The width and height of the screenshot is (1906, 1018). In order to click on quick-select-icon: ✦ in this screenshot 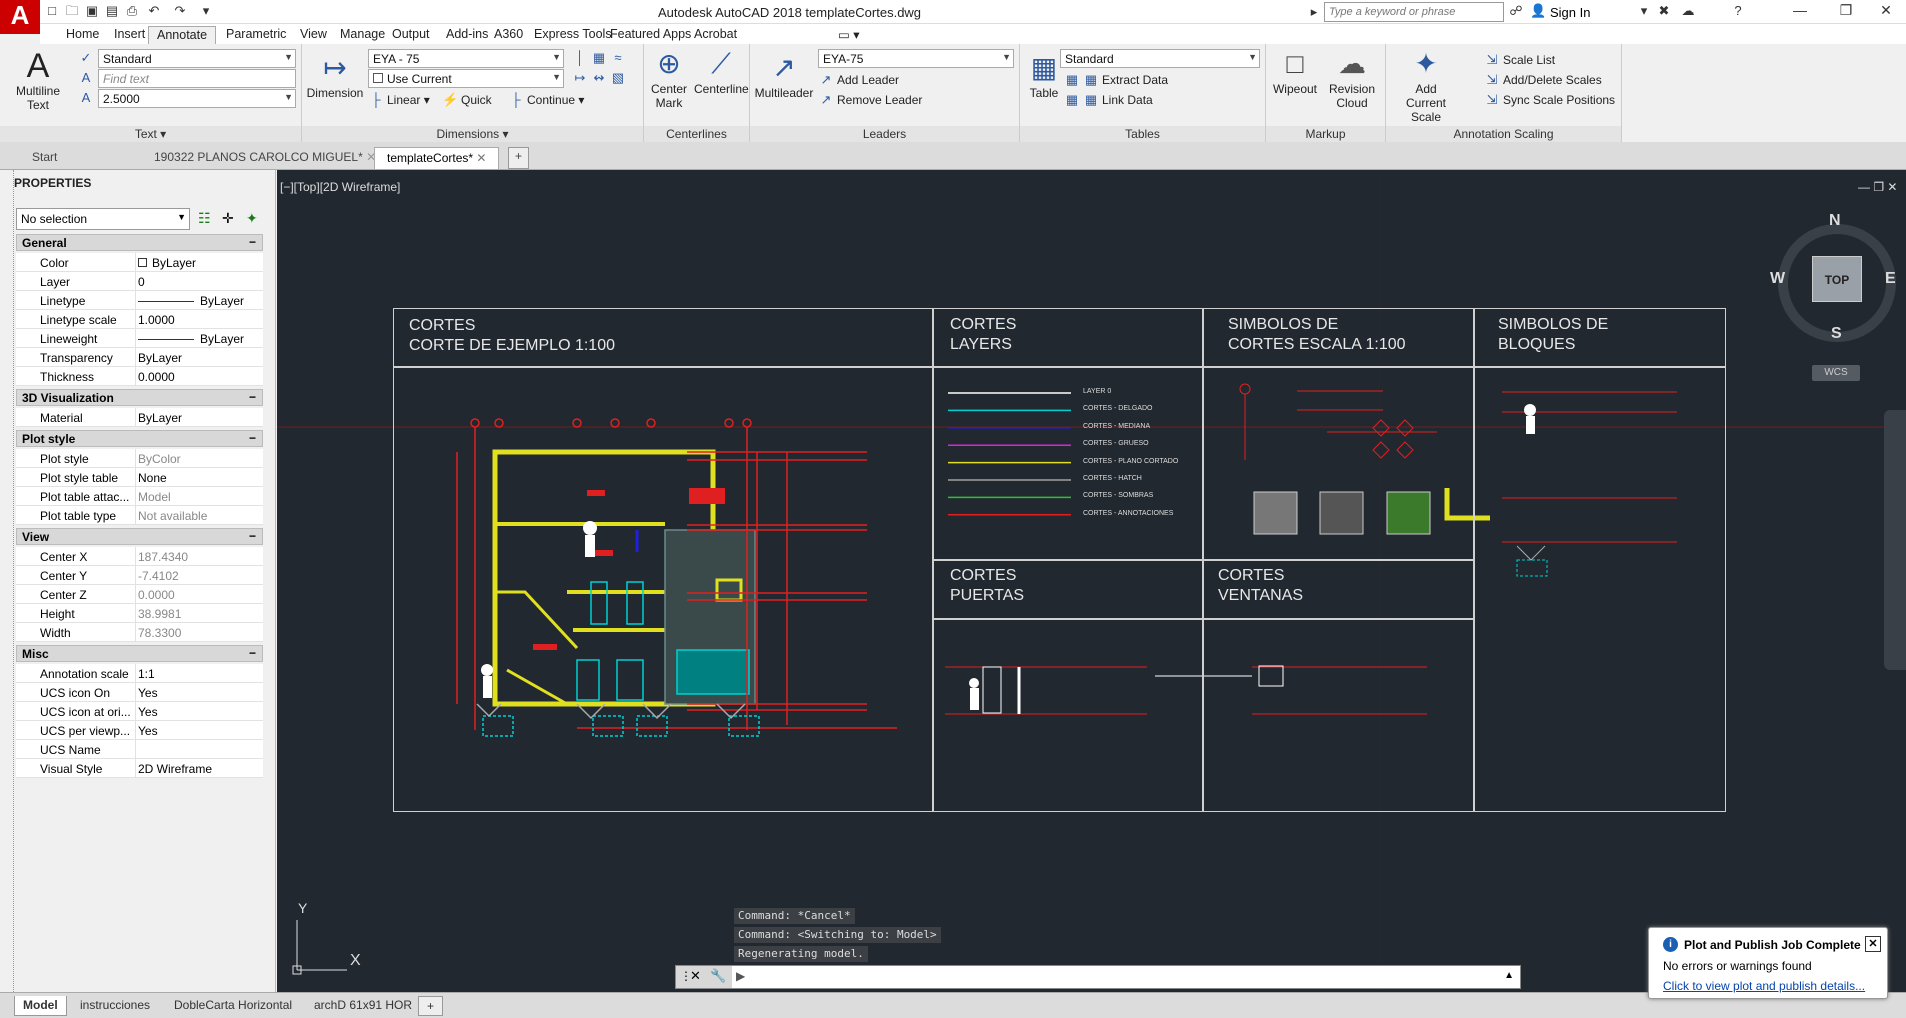, I will do `click(252, 218)`.